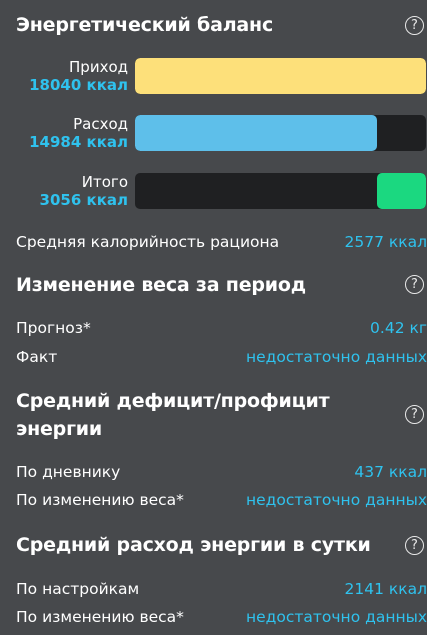  I want to click on expense-label-group: Расход 14984 ккал, so click(78, 133).